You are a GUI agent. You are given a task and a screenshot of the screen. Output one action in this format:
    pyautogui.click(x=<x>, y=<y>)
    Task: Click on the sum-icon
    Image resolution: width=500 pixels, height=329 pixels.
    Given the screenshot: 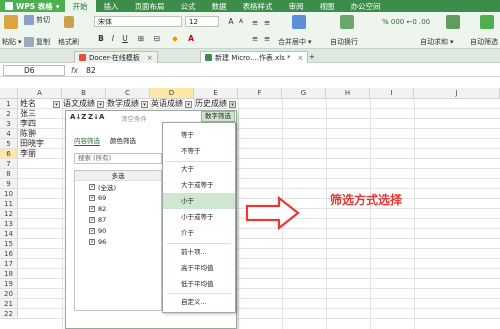 What is the action you would take?
    pyautogui.click(x=453, y=22)
    